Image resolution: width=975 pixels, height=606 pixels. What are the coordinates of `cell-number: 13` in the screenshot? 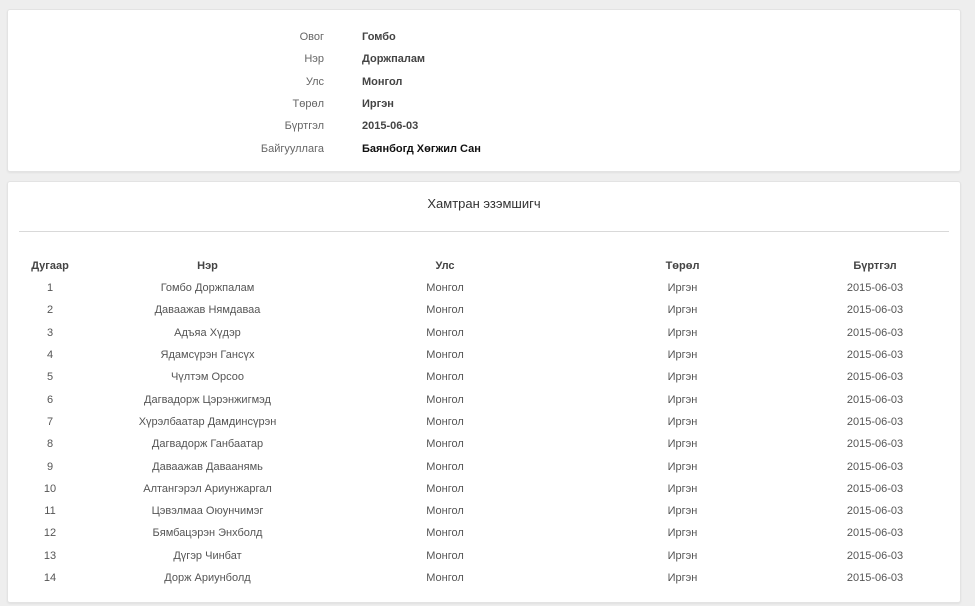 It's located at (50, 555).